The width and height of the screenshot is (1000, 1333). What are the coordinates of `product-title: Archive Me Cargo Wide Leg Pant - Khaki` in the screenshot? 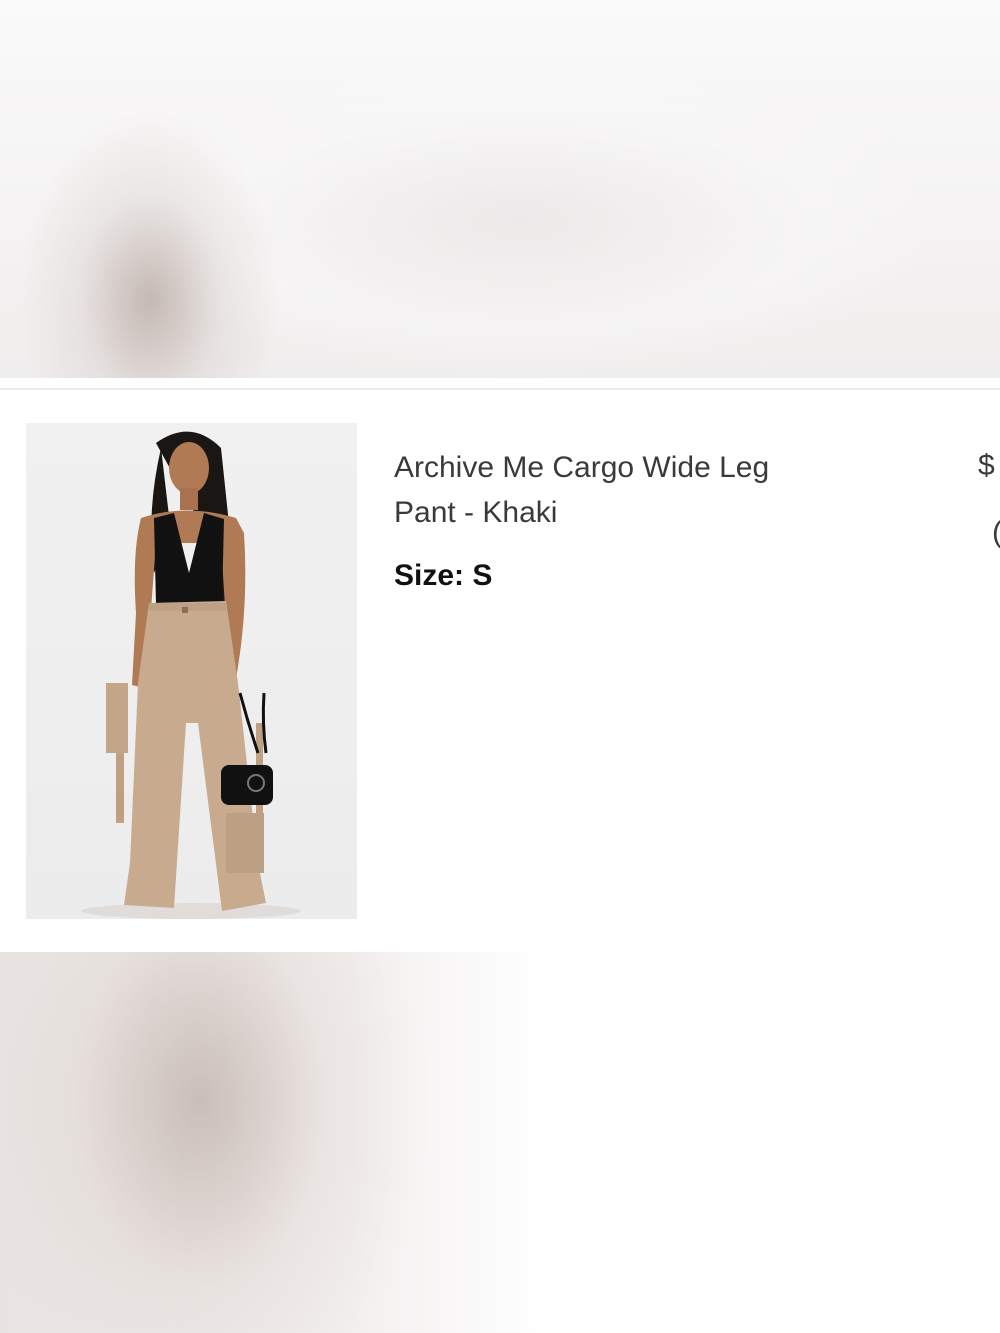 It's located at (609, 490).